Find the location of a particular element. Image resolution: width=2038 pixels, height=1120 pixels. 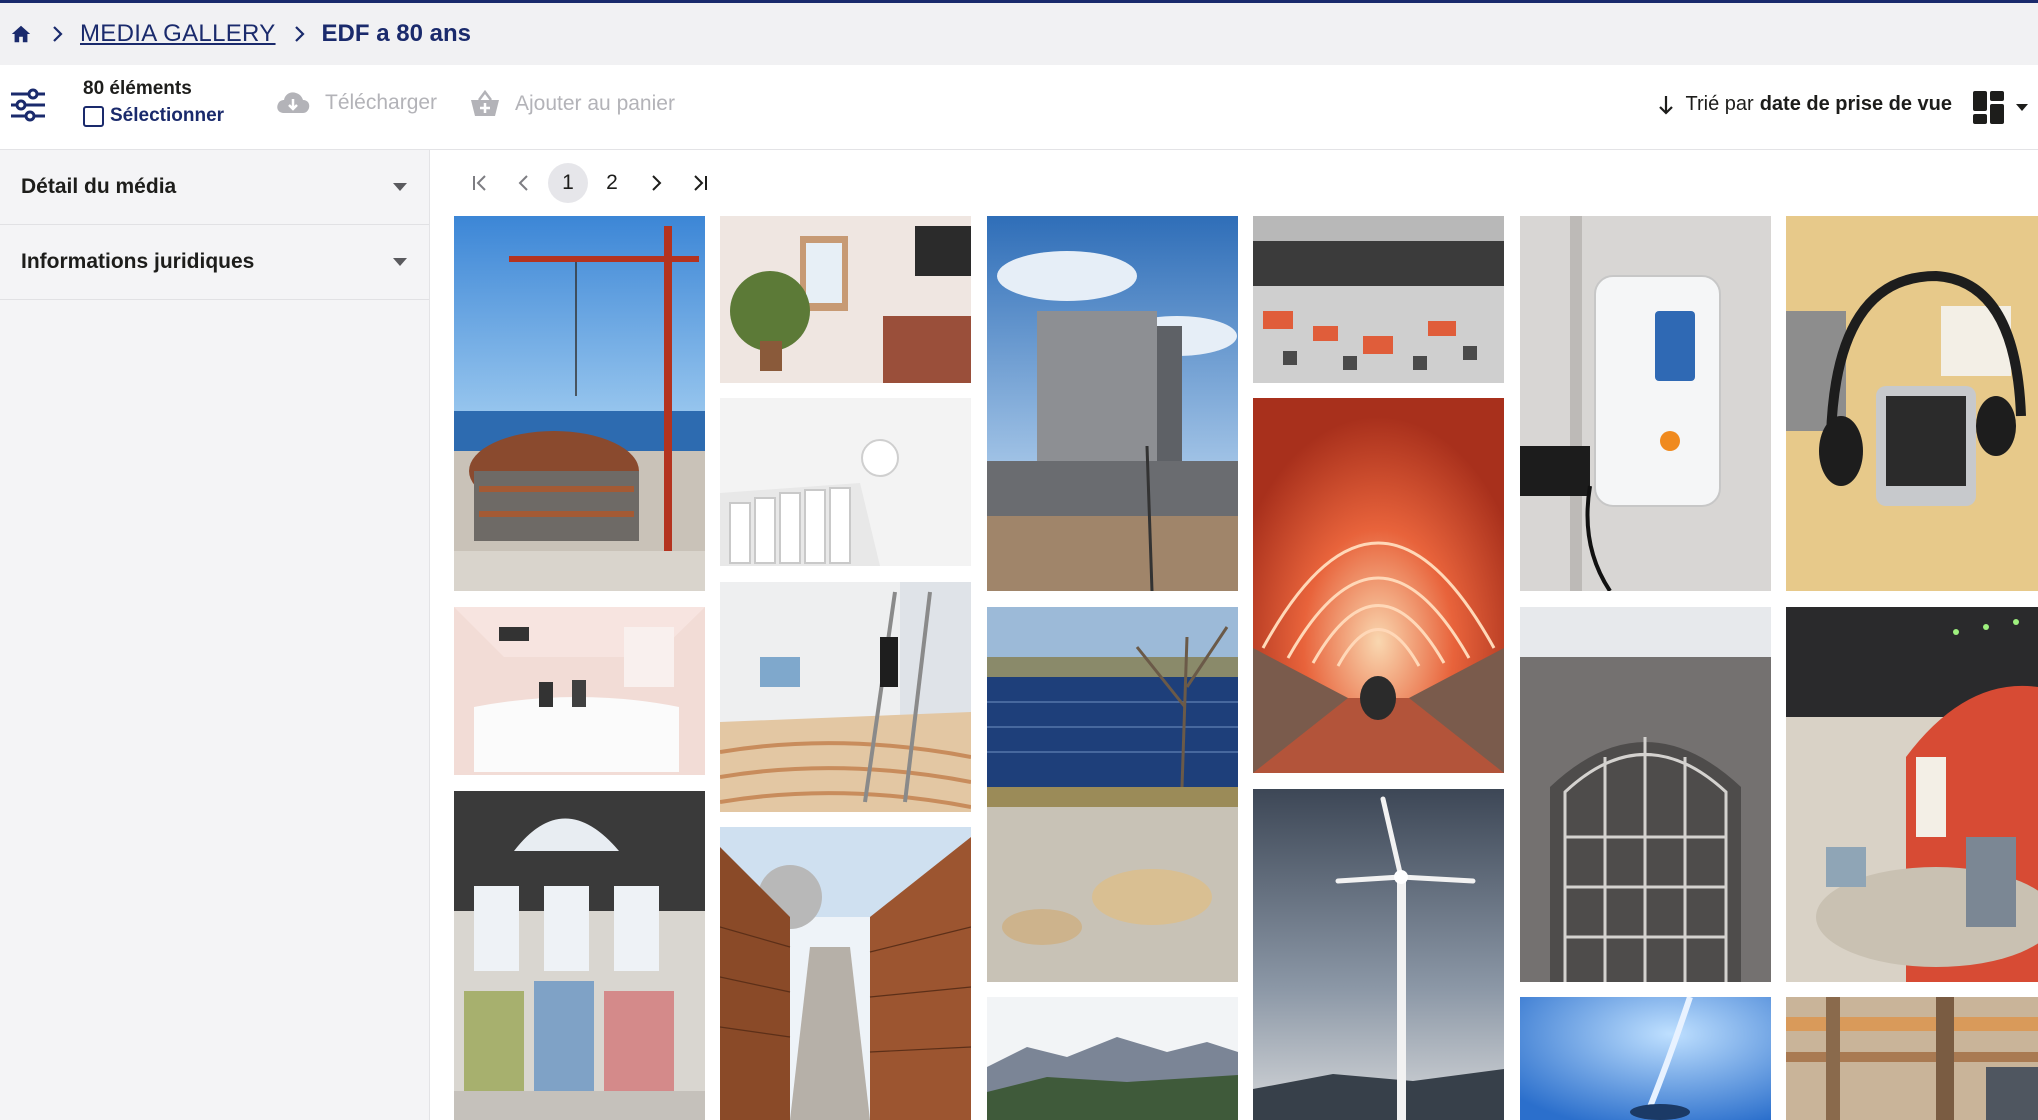

sort-prefix: Trié par is located at coordinates (1719, 104).